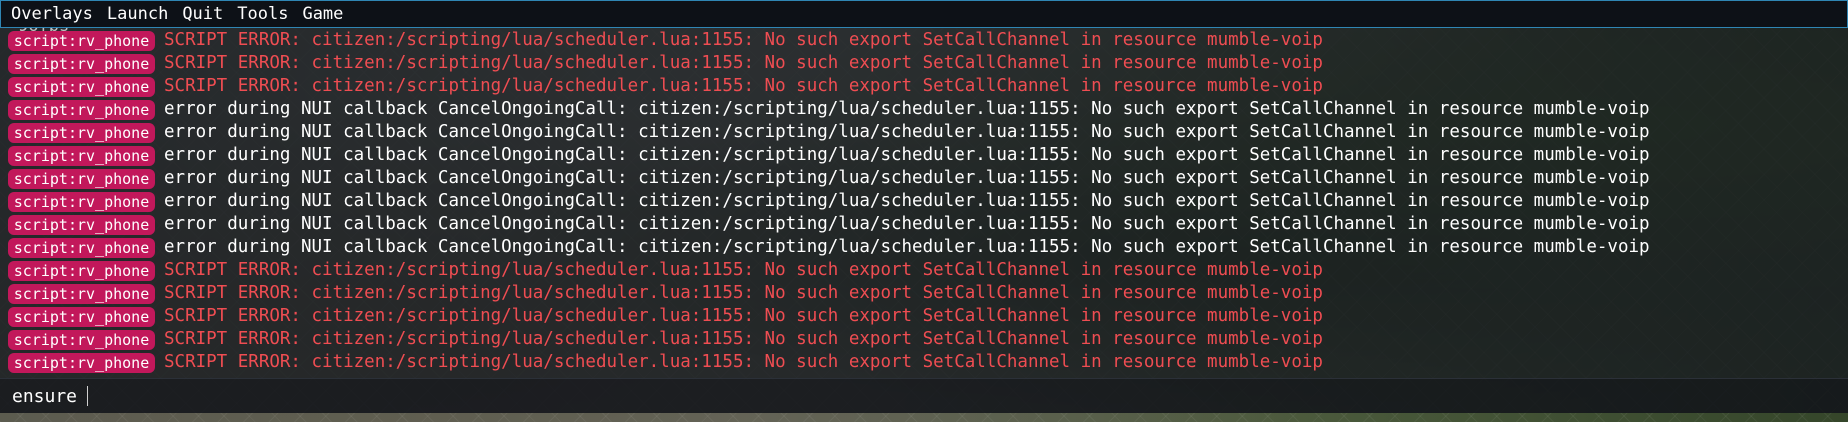  I want to click on menu-tools: Tools, so click(262, 14).